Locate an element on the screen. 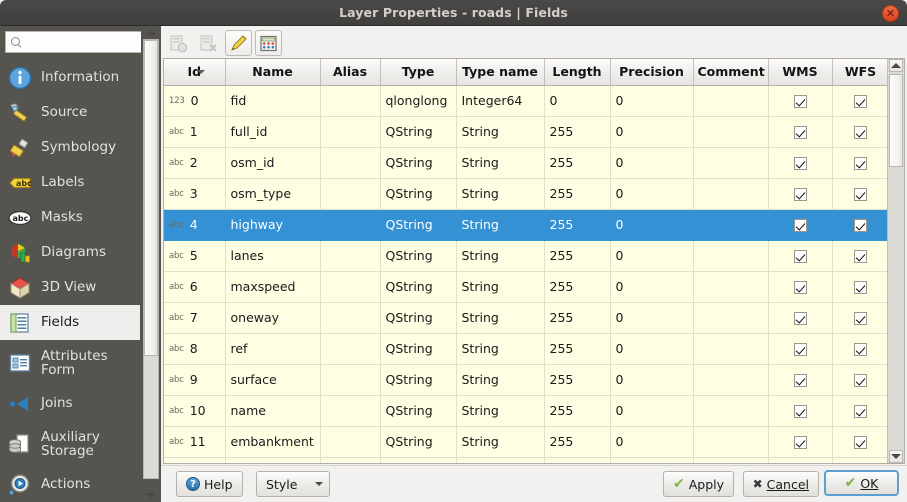 The height and width of the screenshot is (502, 907). cell-name: fid is located at coordinates (273, 101).